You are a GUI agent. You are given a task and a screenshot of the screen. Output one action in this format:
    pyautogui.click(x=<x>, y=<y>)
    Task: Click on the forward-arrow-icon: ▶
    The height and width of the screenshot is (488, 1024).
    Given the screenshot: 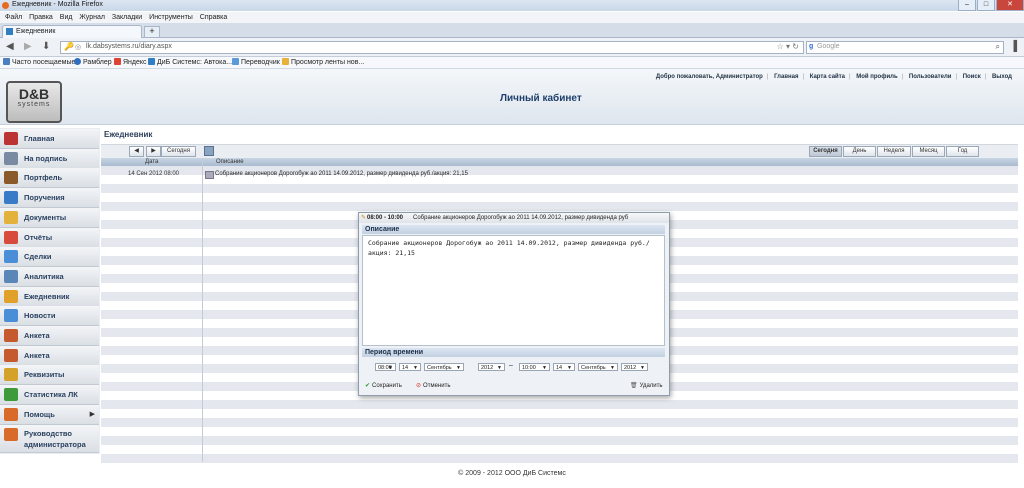 What is the action you would take?
    pyautogui.click(x=28, y=46)
    